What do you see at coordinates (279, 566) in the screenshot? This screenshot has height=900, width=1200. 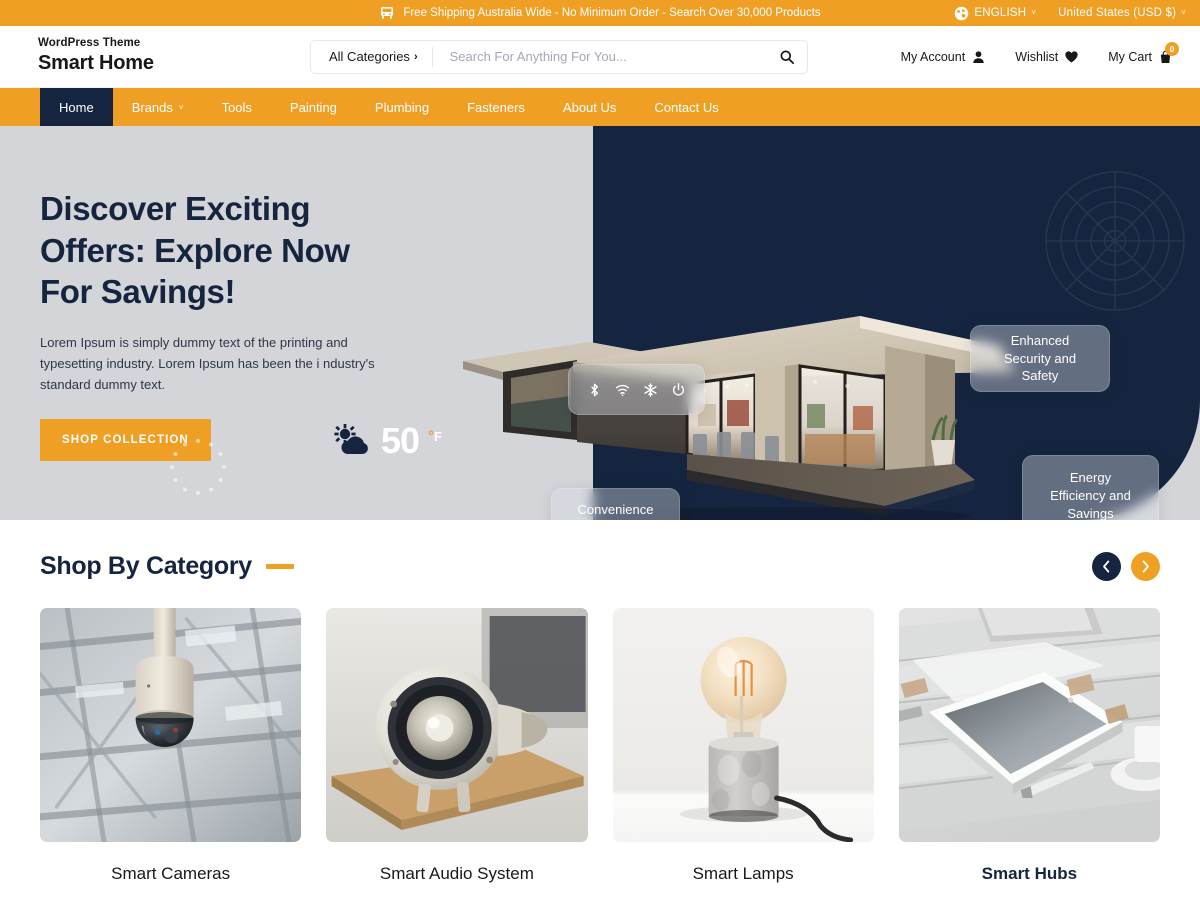 I see `title-accent-dash` at bounding box center [279, 566].